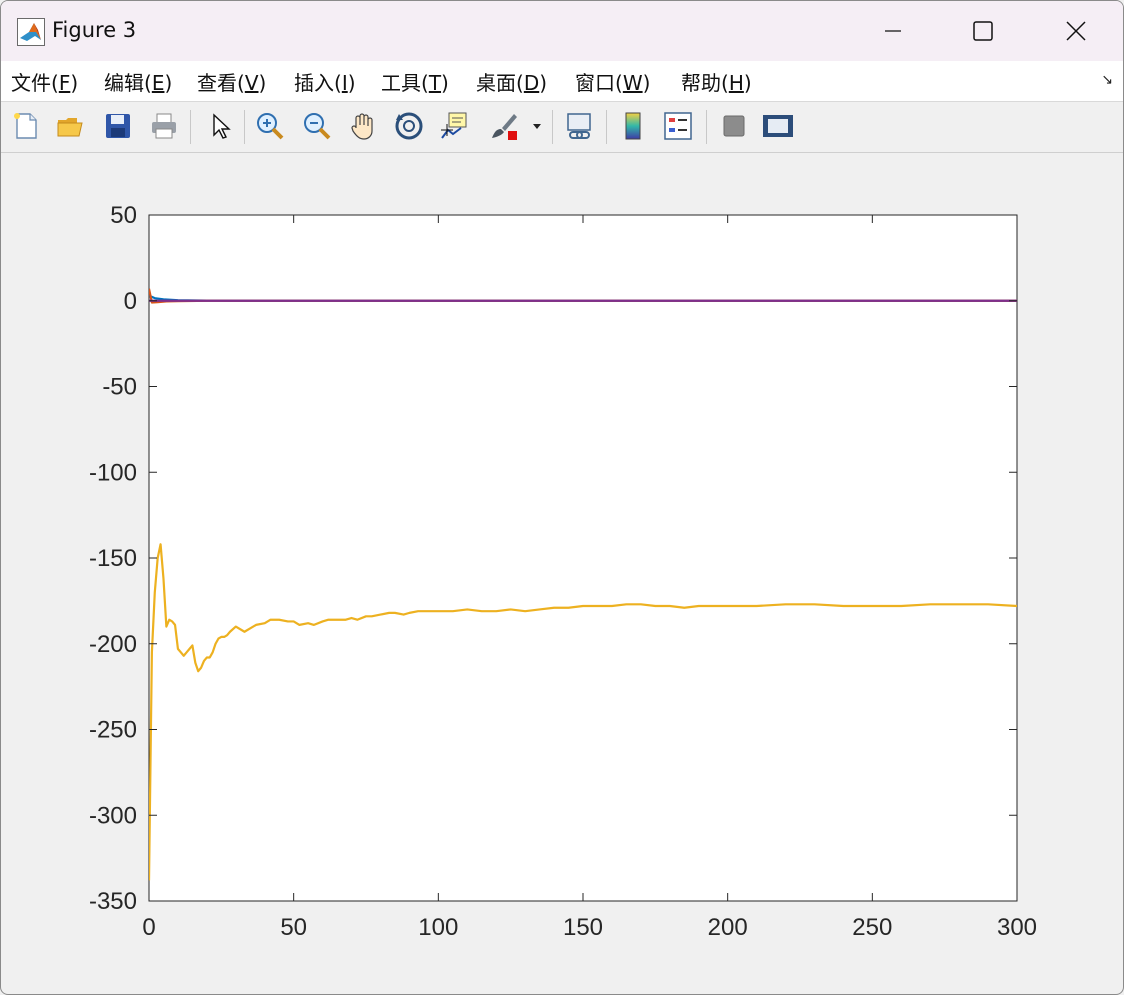 Image resolution: width=1124 pixels, height=995 pixels. What do you see at coordinates (293, 927) in the screenshot?
I see `x-tick-label: 50` at bounding box center [293, 927].